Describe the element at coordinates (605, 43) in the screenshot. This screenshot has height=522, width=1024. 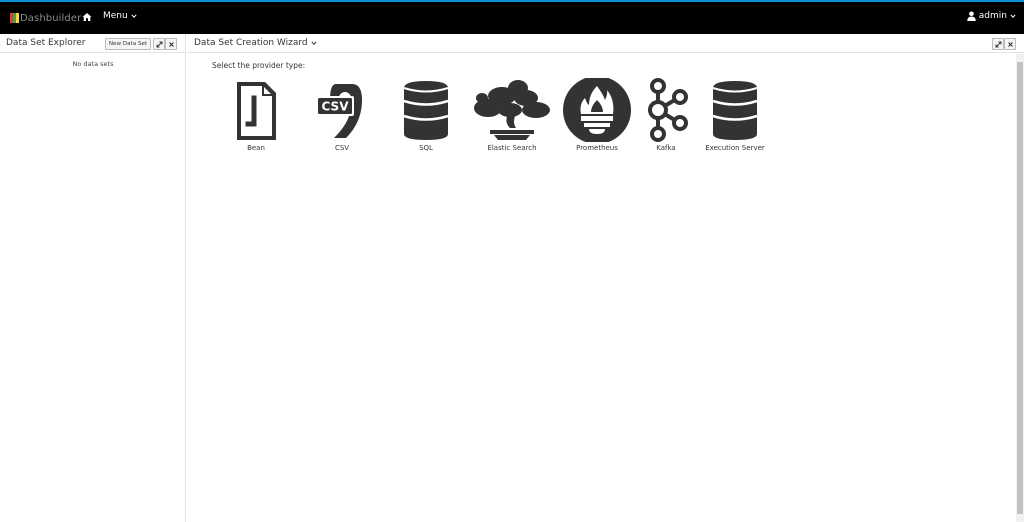
I see `panel-header: Data Set Creation Wizard` at that location.